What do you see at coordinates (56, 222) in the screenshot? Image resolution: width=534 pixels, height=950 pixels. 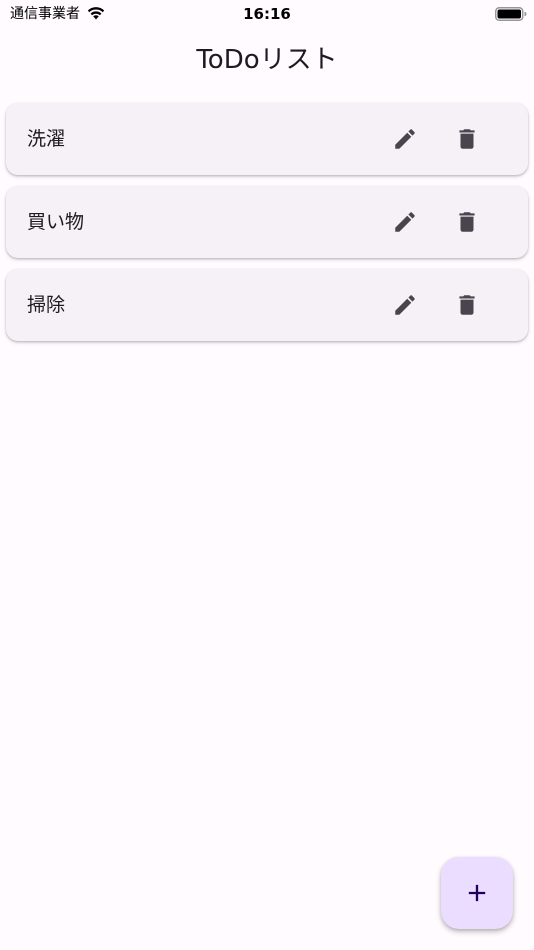 I see `todo-title: 買い物` at bounding box center [56, 222].